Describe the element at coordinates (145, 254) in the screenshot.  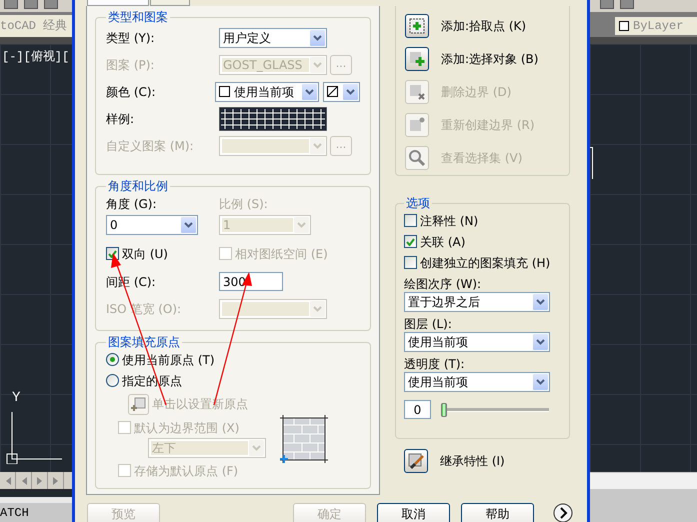
I see `checkbox-label: 双向 (U)` at that location.